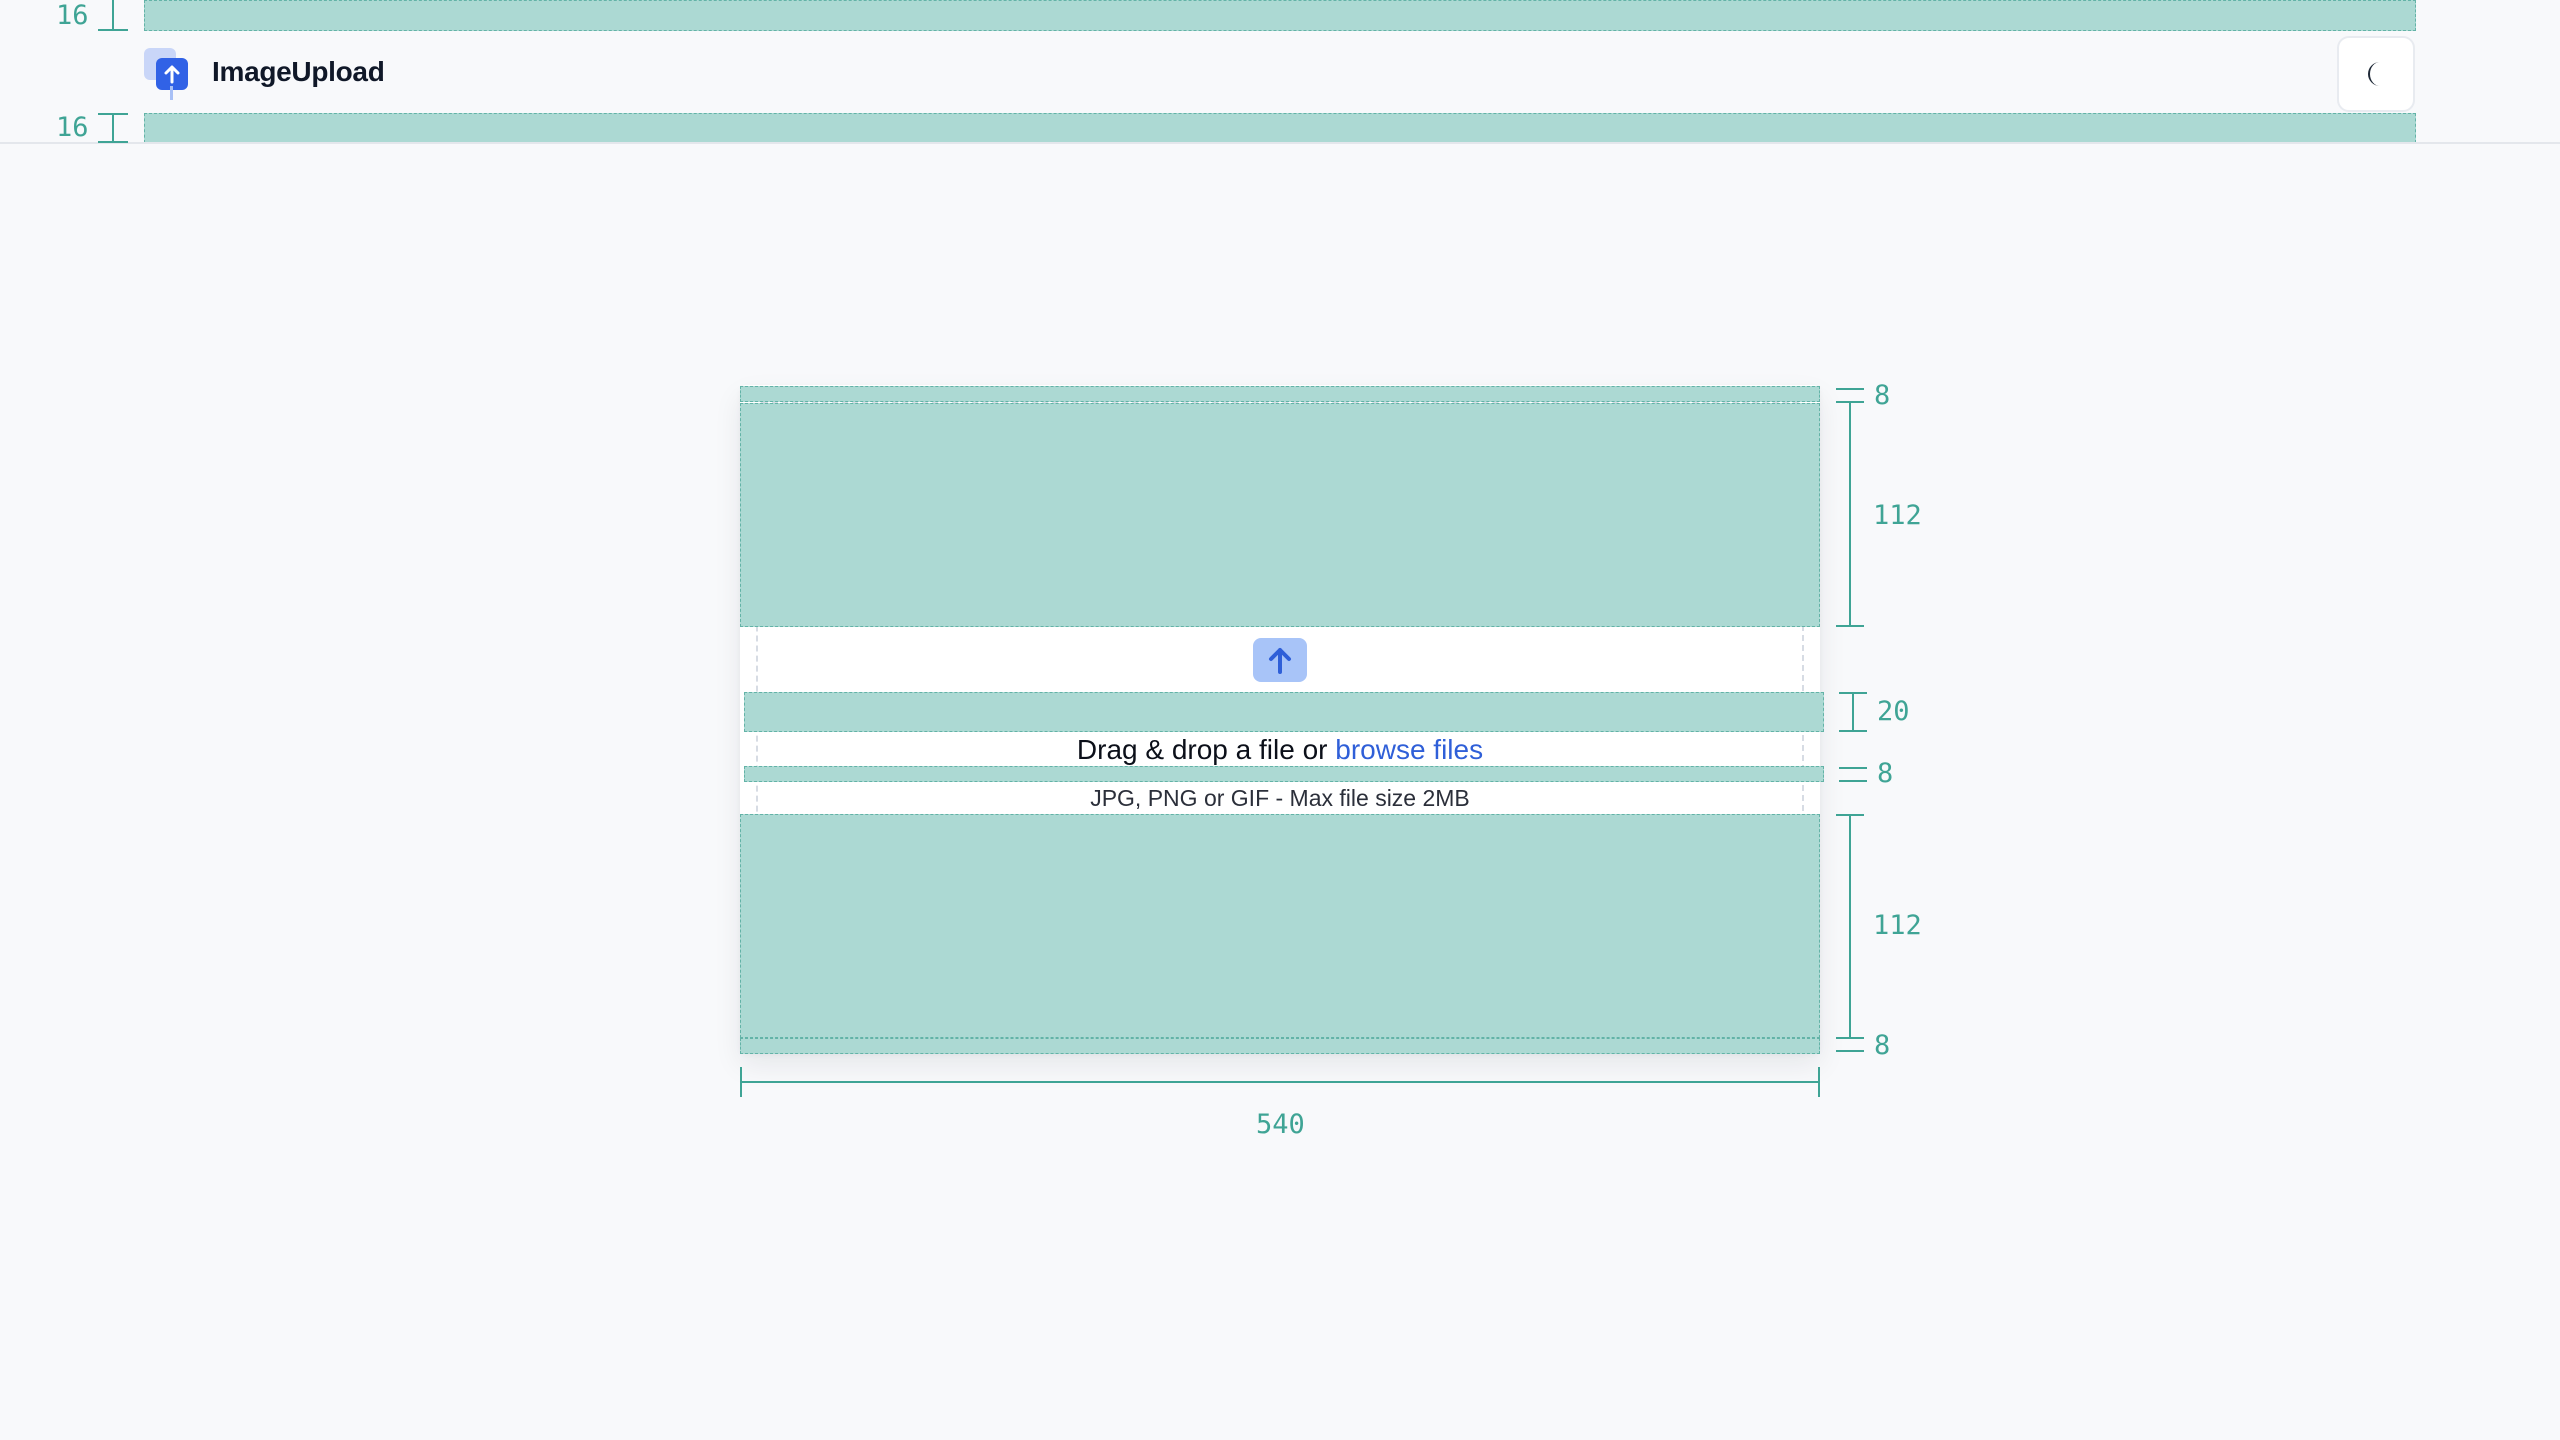 This screenshot has width=2560, height=1440. I want to click on header-bottom-padding-marker, so click(113, 128).